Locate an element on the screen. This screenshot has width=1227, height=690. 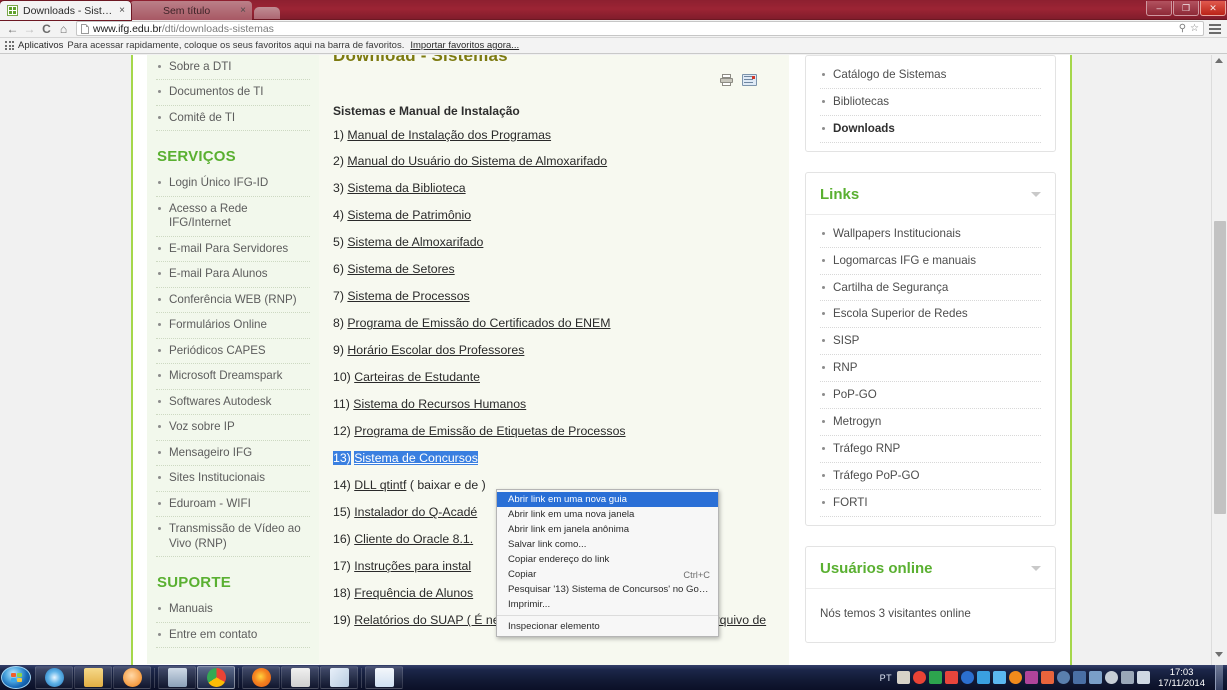
chrome-tray-icon is located at coordinates (920, 677).